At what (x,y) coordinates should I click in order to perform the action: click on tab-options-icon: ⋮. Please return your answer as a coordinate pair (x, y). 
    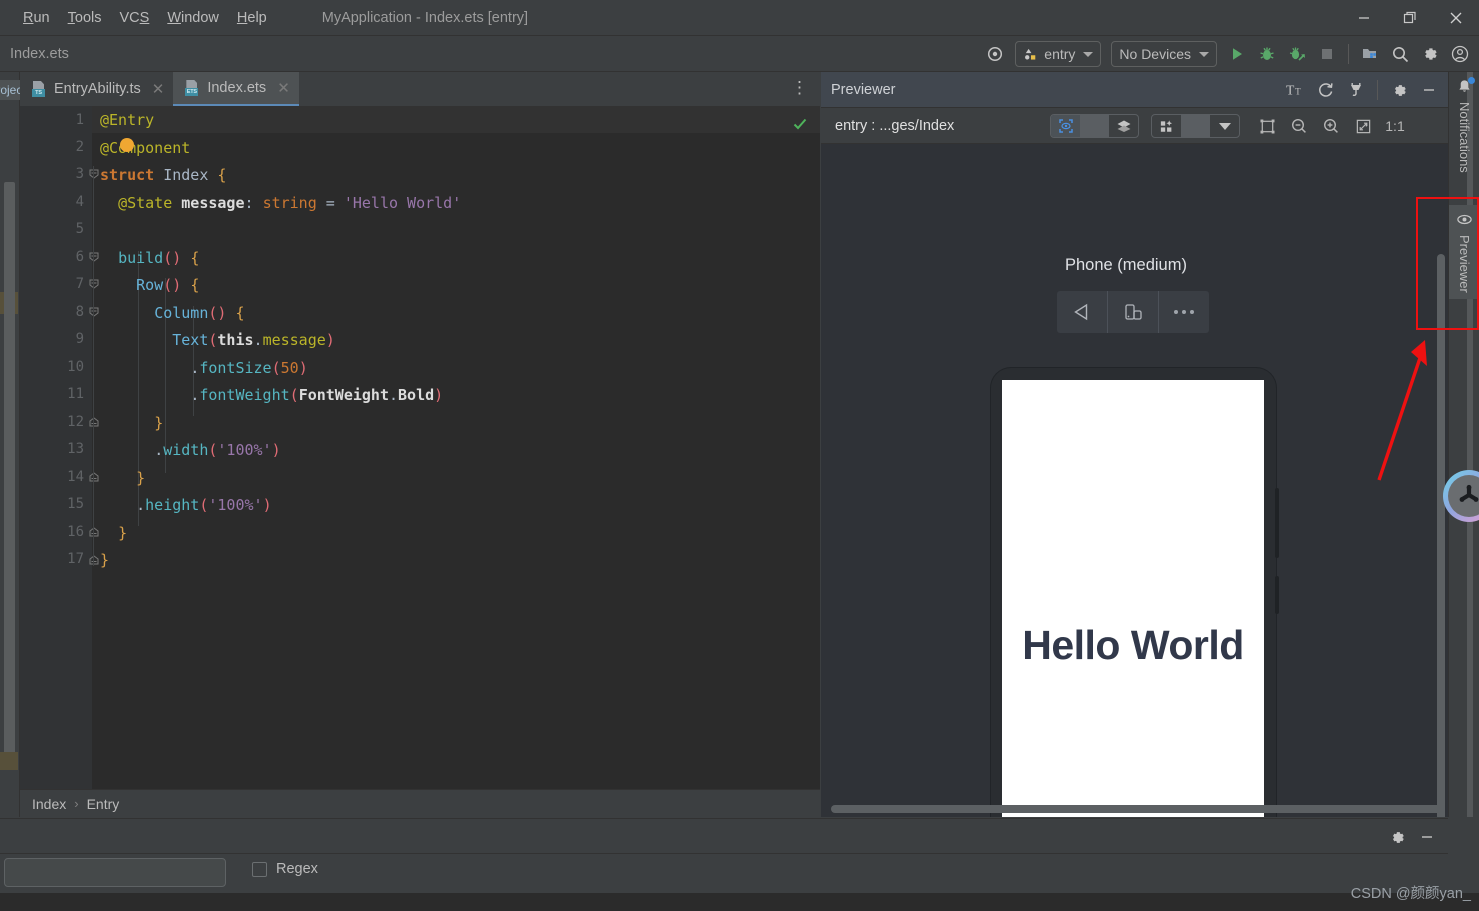
    Looking at the image, I should click on (799, 87).